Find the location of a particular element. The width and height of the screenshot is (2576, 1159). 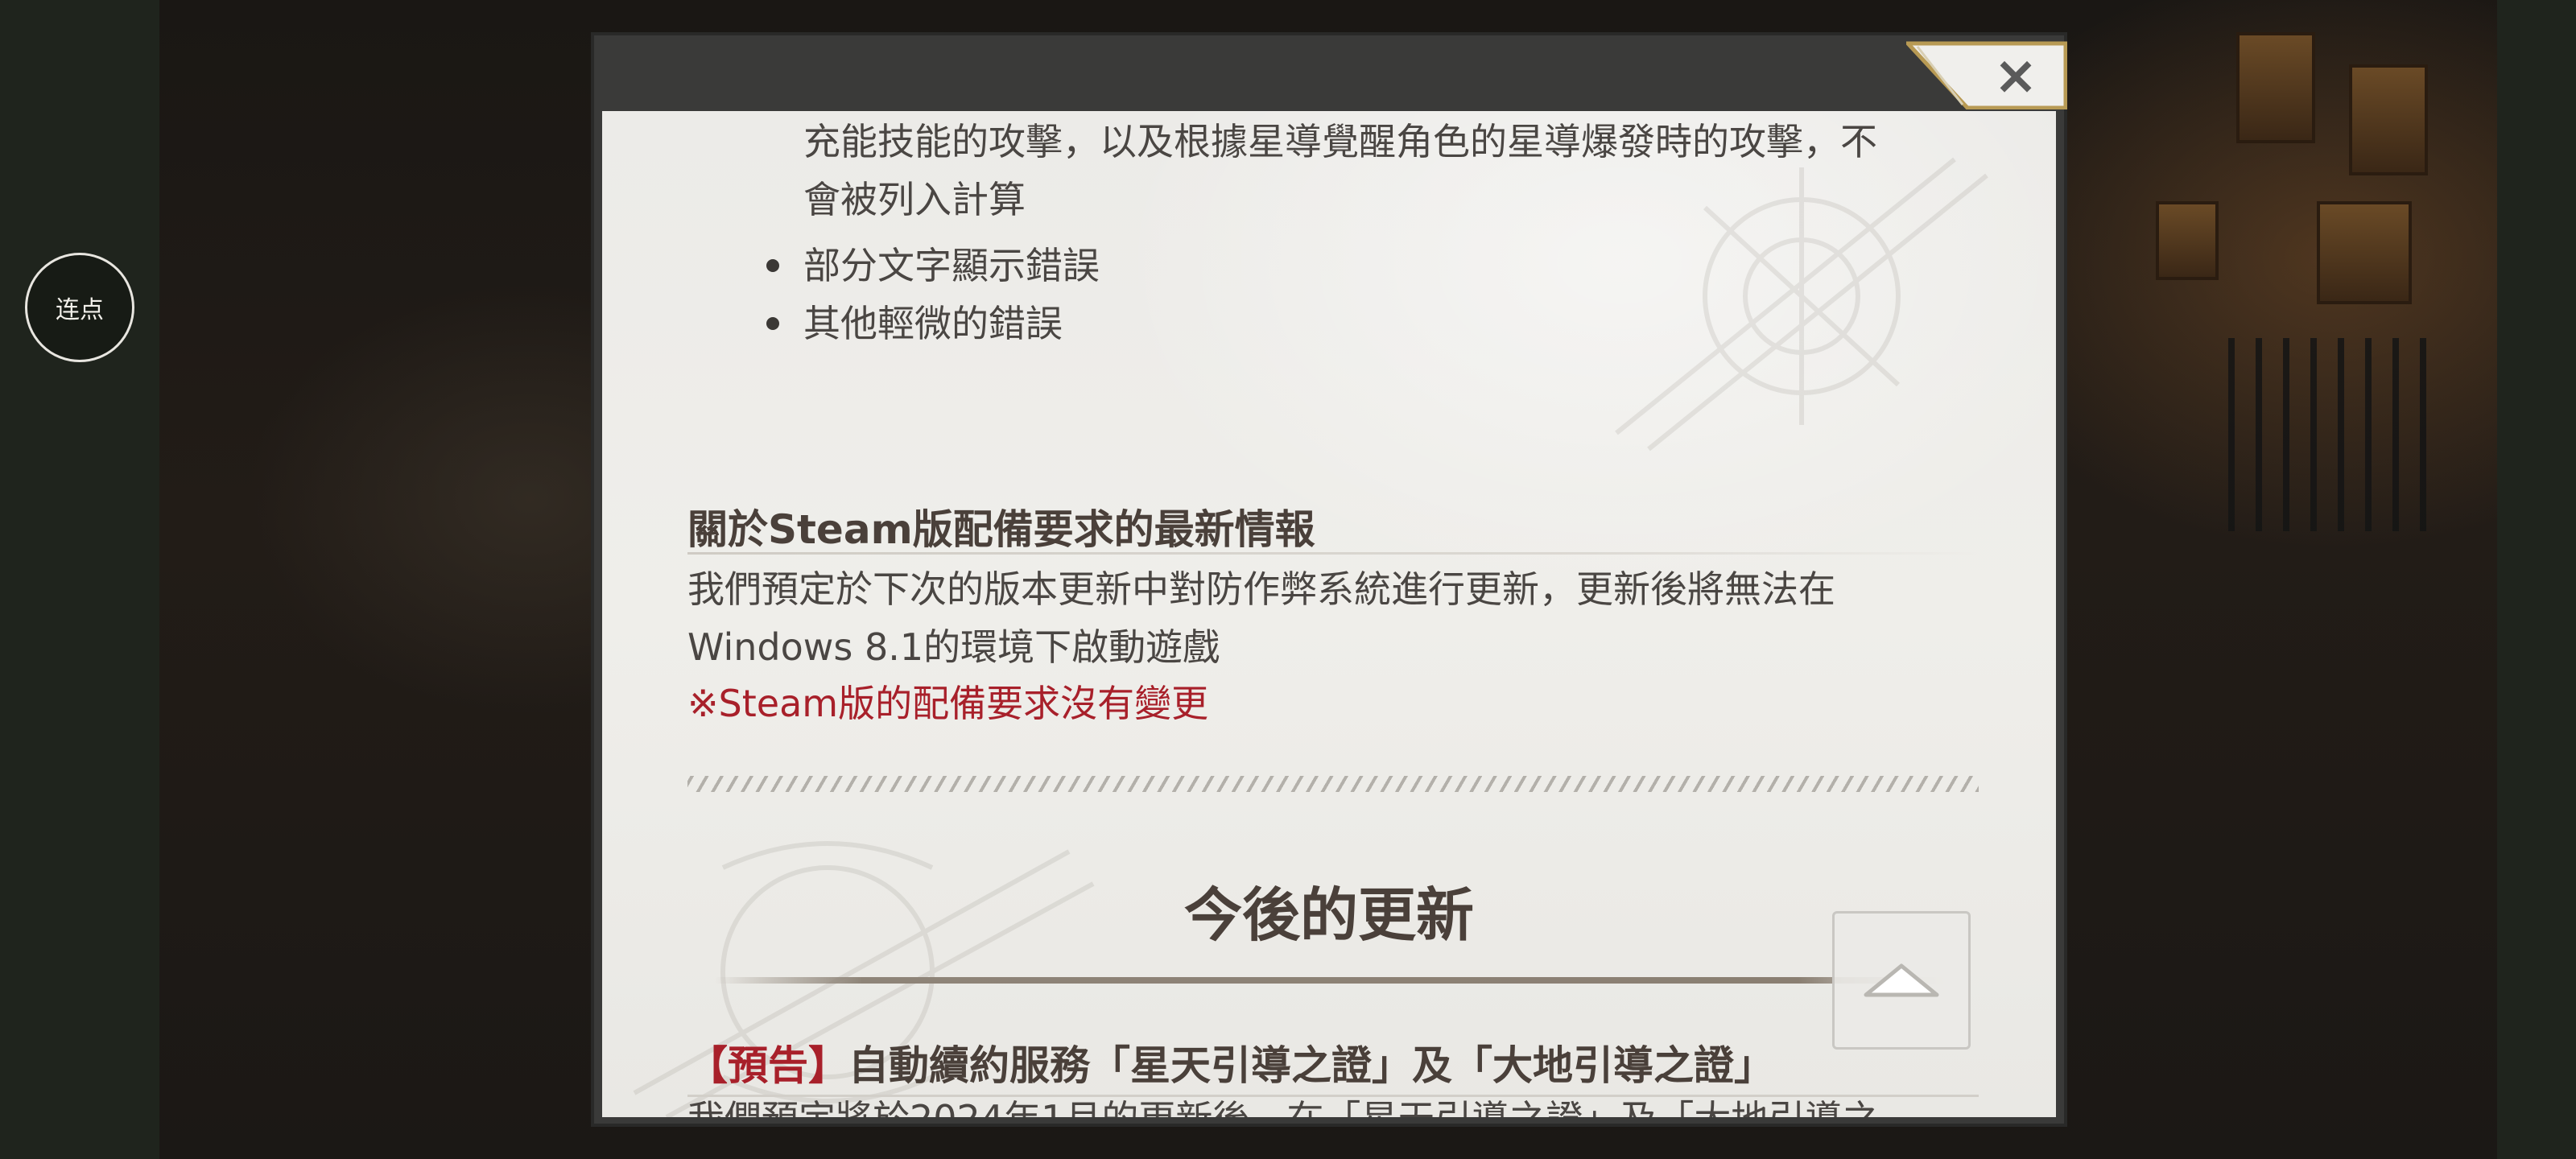

bullet-continuation-line: 會被列入計算 is located at coordinates (914, 199).